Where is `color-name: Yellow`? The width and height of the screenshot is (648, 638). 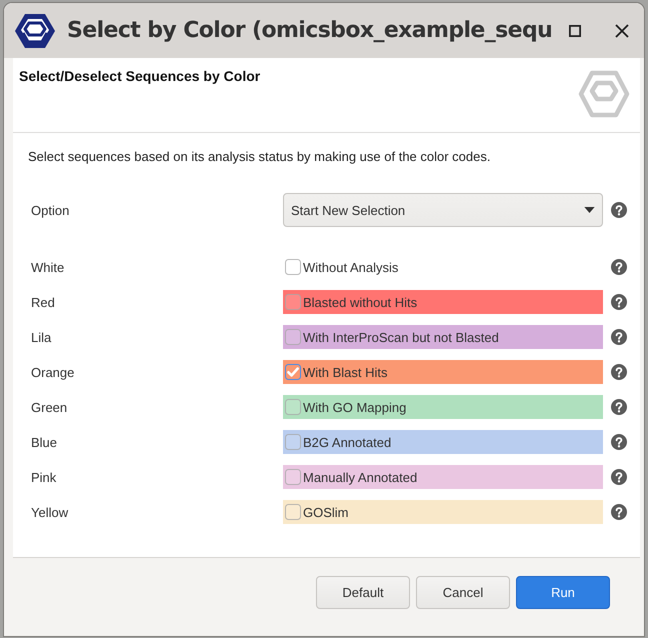 color-name: Yellow is located at coordinates (50, 512).